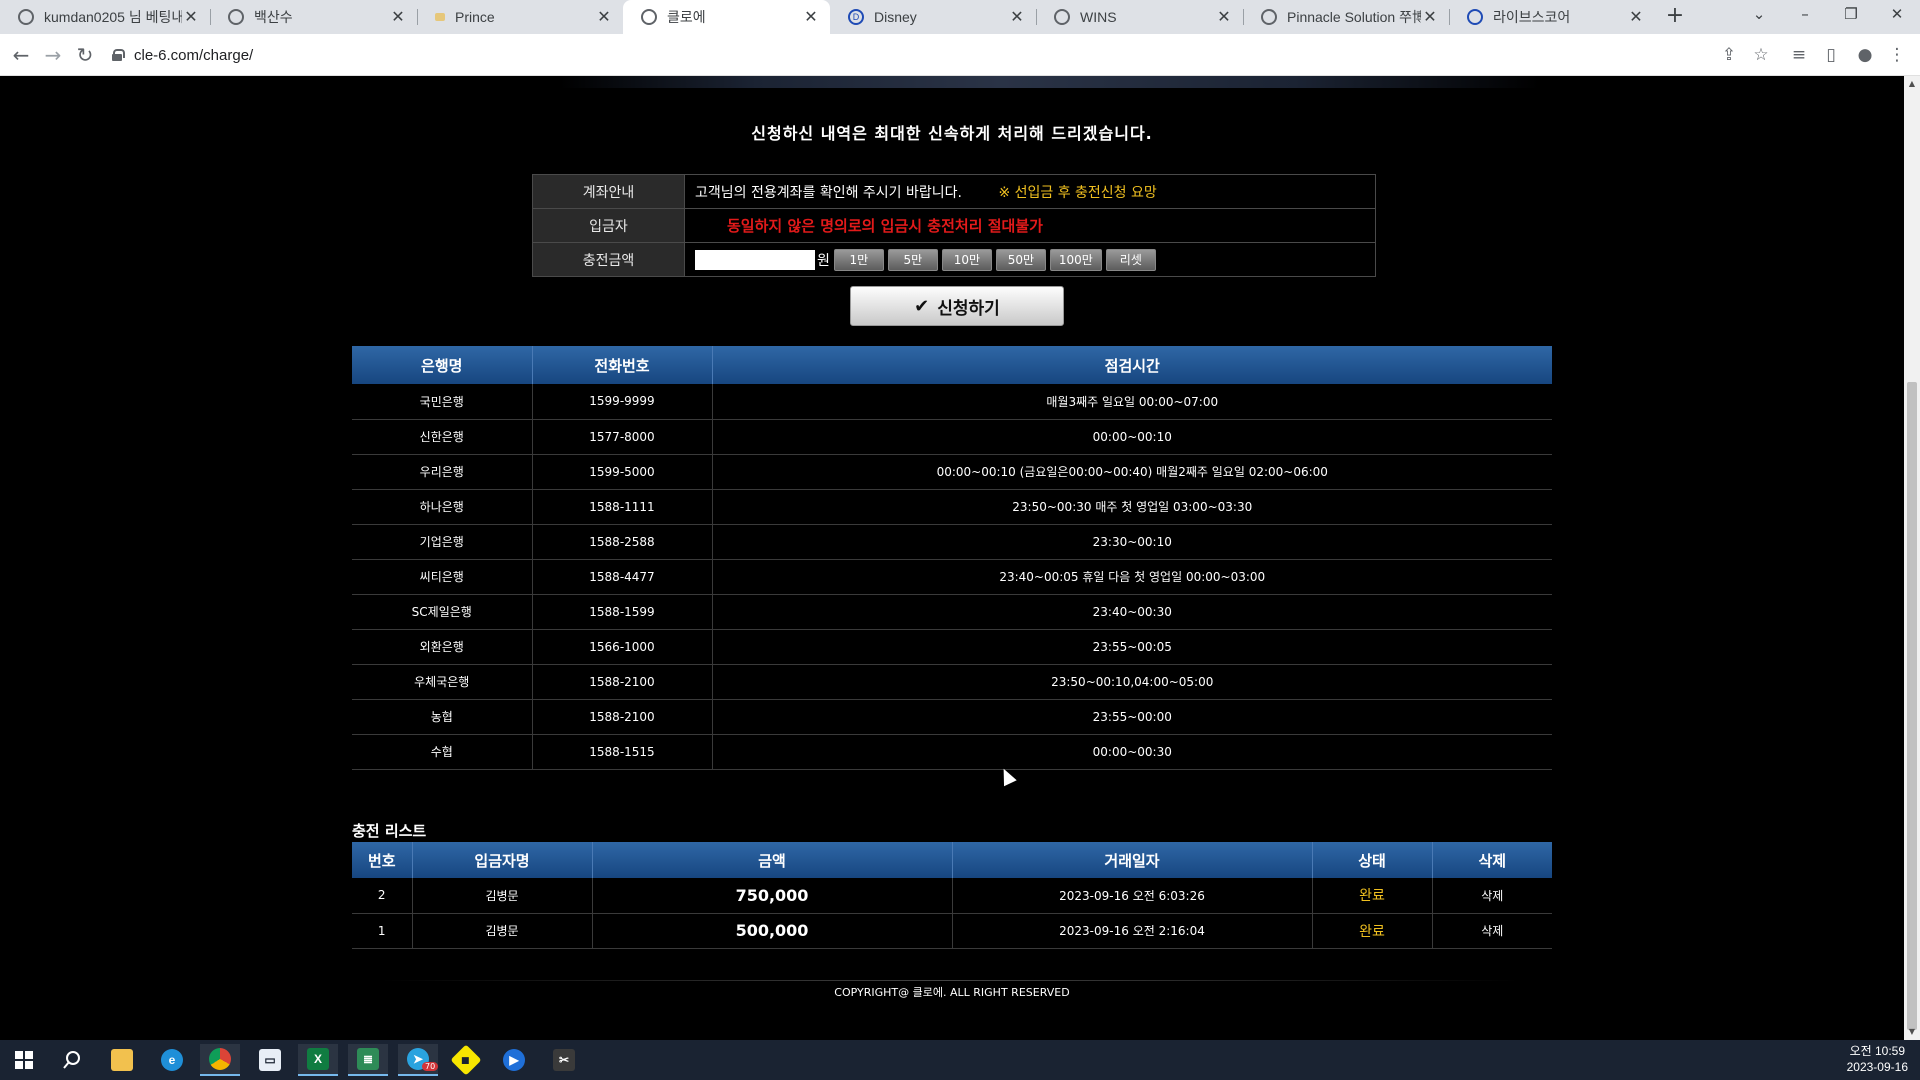  I want to click on column-header-no: 번호, so click(382, 860).